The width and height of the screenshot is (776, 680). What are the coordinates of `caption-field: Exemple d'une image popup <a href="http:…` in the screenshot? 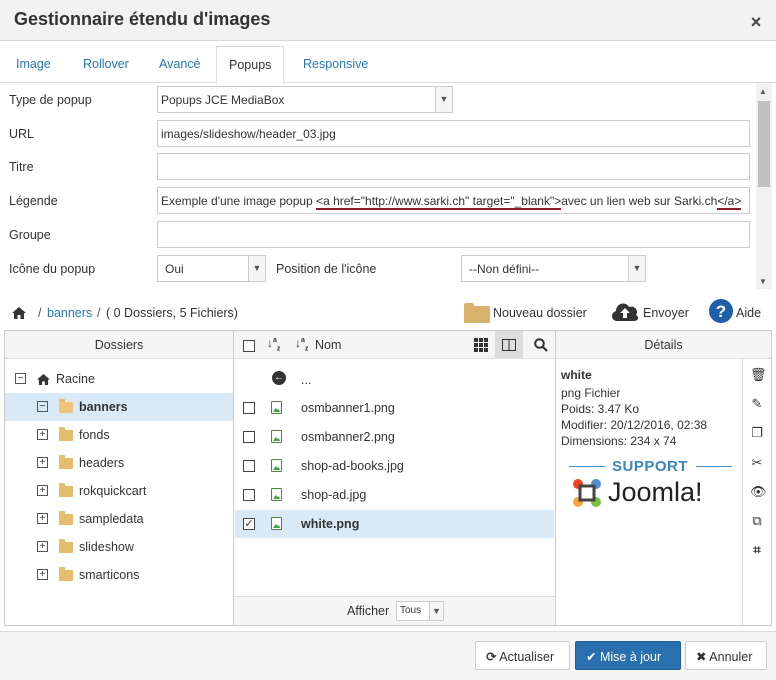 It's located at (453, 200).